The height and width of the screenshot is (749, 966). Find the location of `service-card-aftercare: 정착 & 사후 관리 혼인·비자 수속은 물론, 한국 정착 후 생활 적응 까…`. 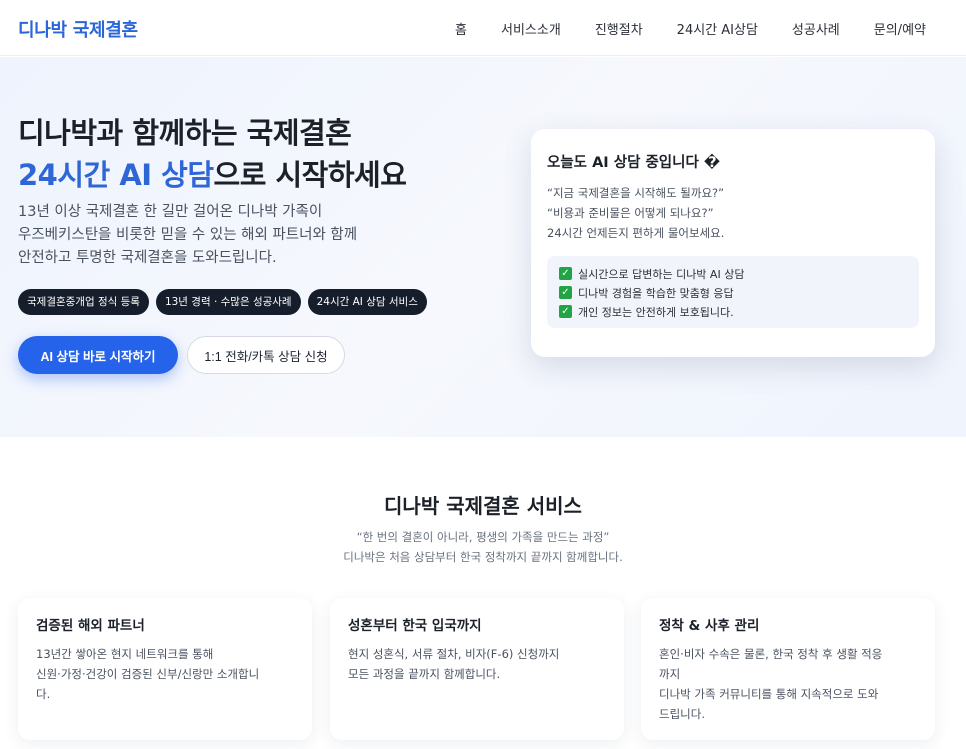

service-card-aftercare: 정착 & 사후 관리 혼인·비자 수속은 물론, 한국 정착 후 생활 적응 까… is located at coordinates (788, 669).